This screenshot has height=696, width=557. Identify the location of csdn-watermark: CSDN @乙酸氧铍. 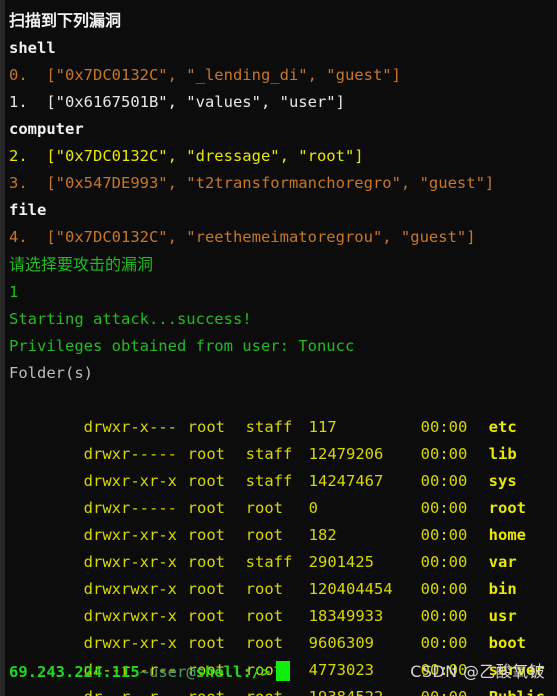
(477, 671).